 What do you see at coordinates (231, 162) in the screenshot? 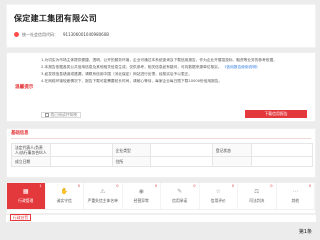
I see `table-cell-label` at bounding box center [231, 162].